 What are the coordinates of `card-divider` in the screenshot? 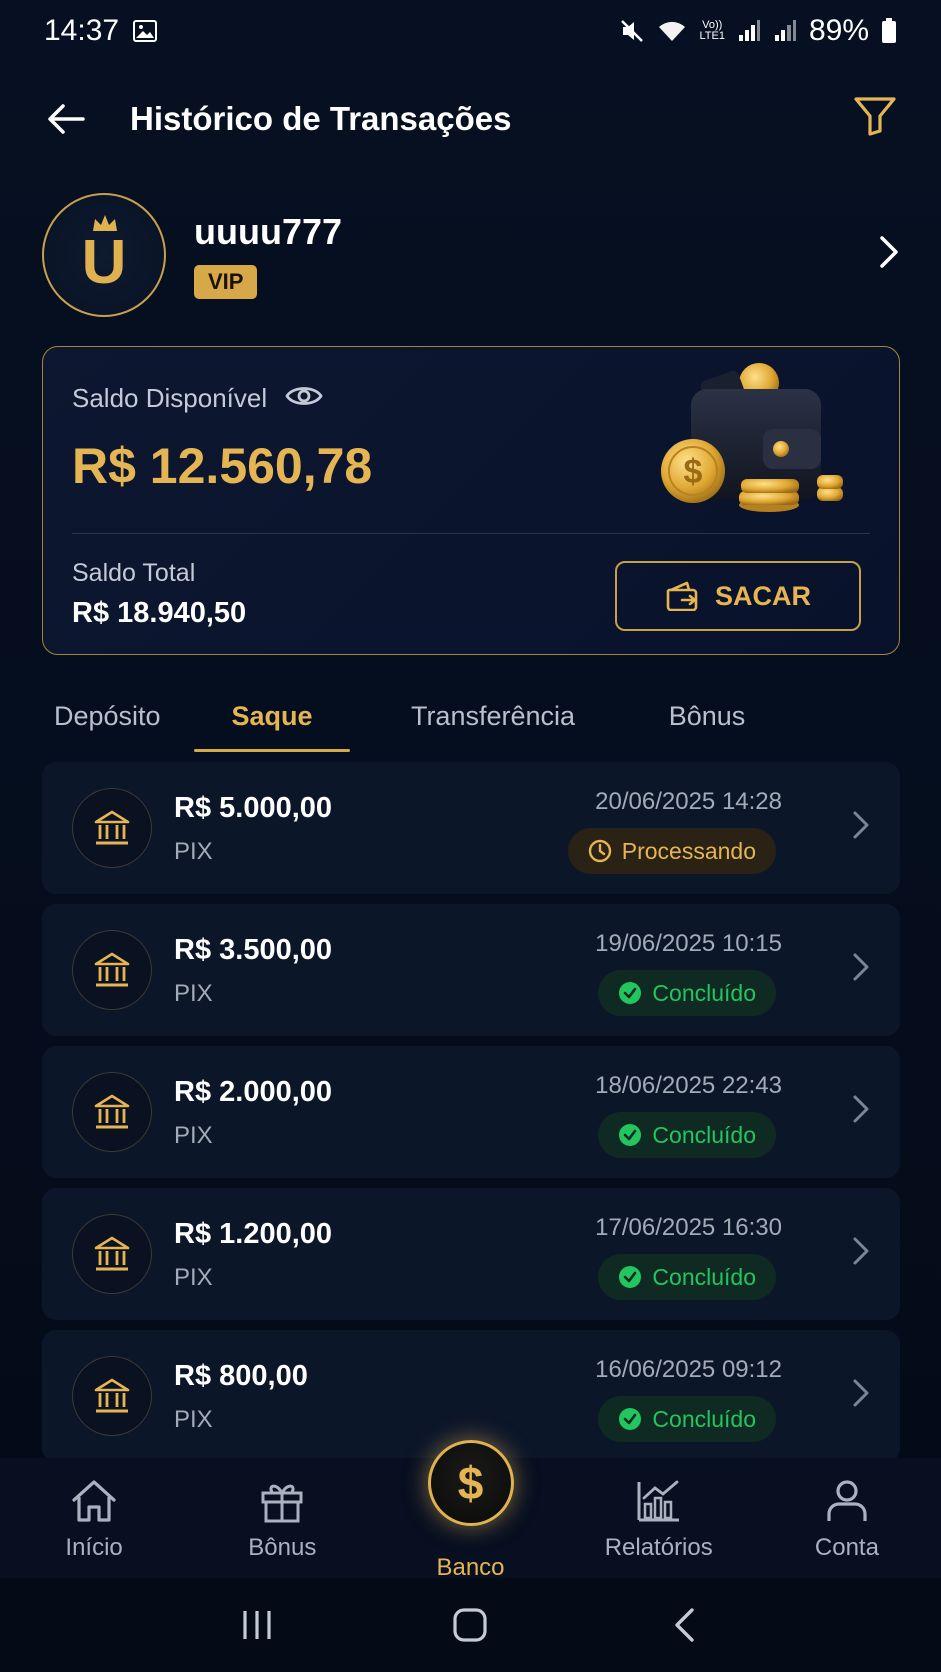 It's located at (471, 533).